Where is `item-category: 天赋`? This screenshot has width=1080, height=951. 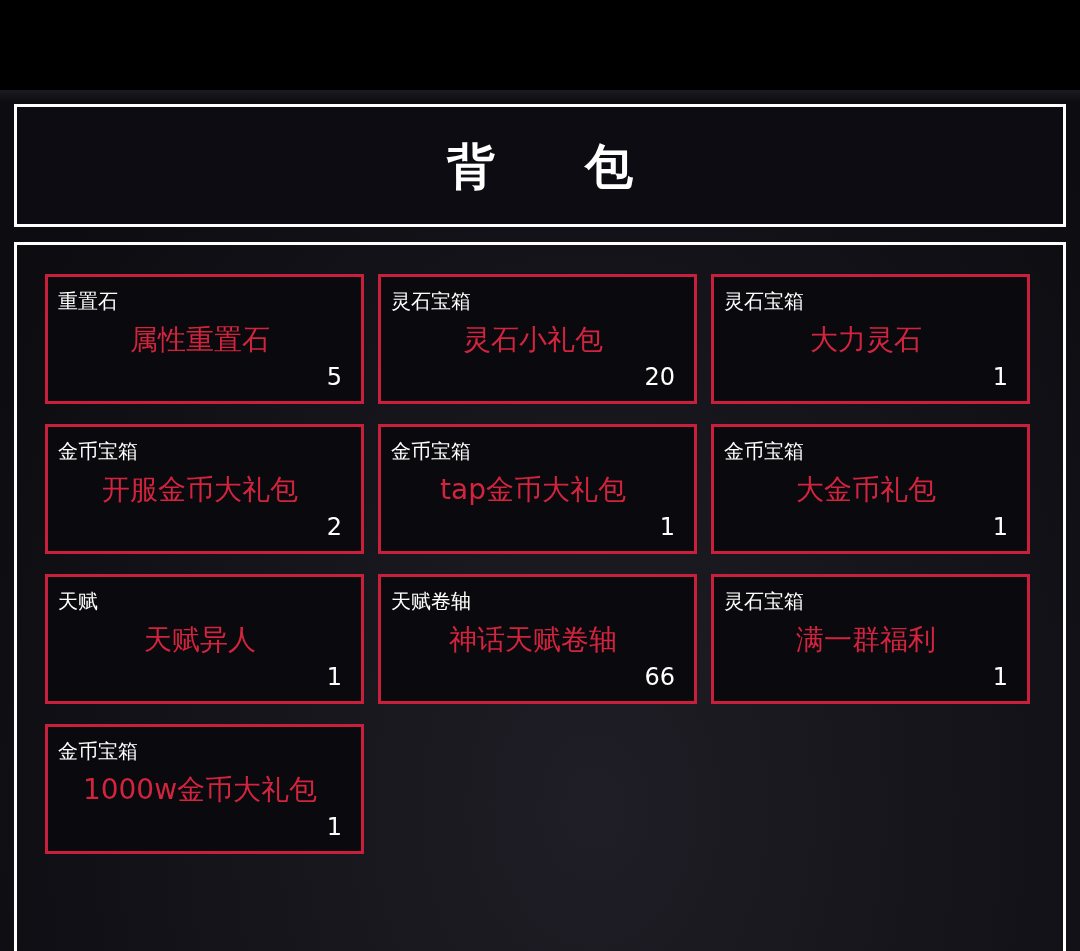
item-category: 天赋 is located at coordinates (78, 601).